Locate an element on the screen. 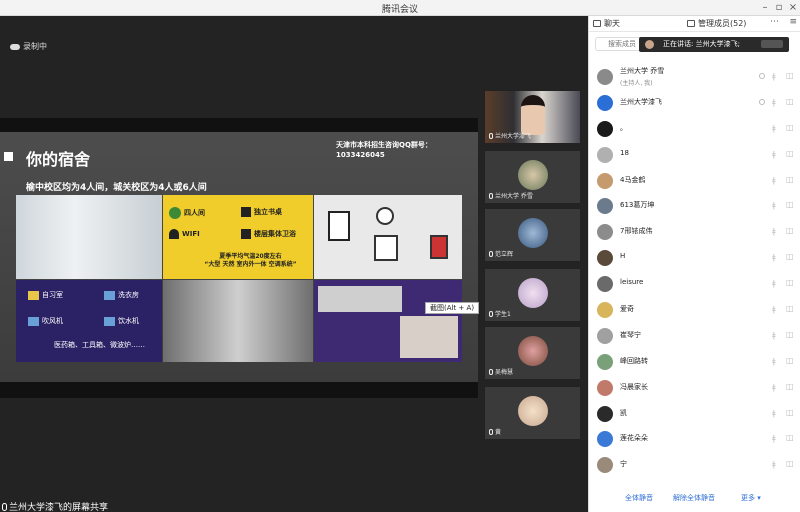  member-row: leisure ǂ ◫ is located at coordinates (694, 284).